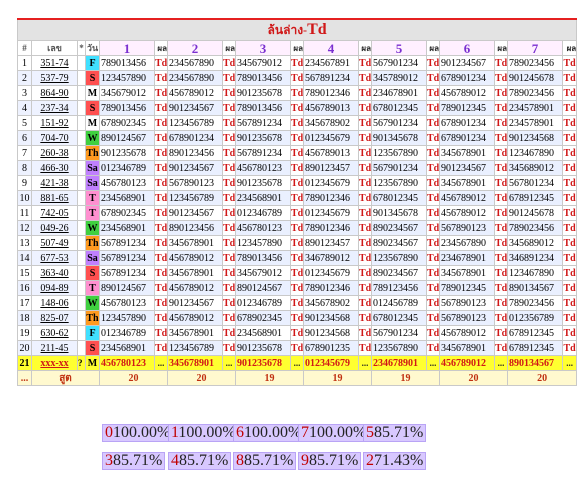 This screenshot has height=492, width=580. Describe the element at coordinates (287, 29) in the screenshot. I see `page-title: ล้นล่าง-` at that location.